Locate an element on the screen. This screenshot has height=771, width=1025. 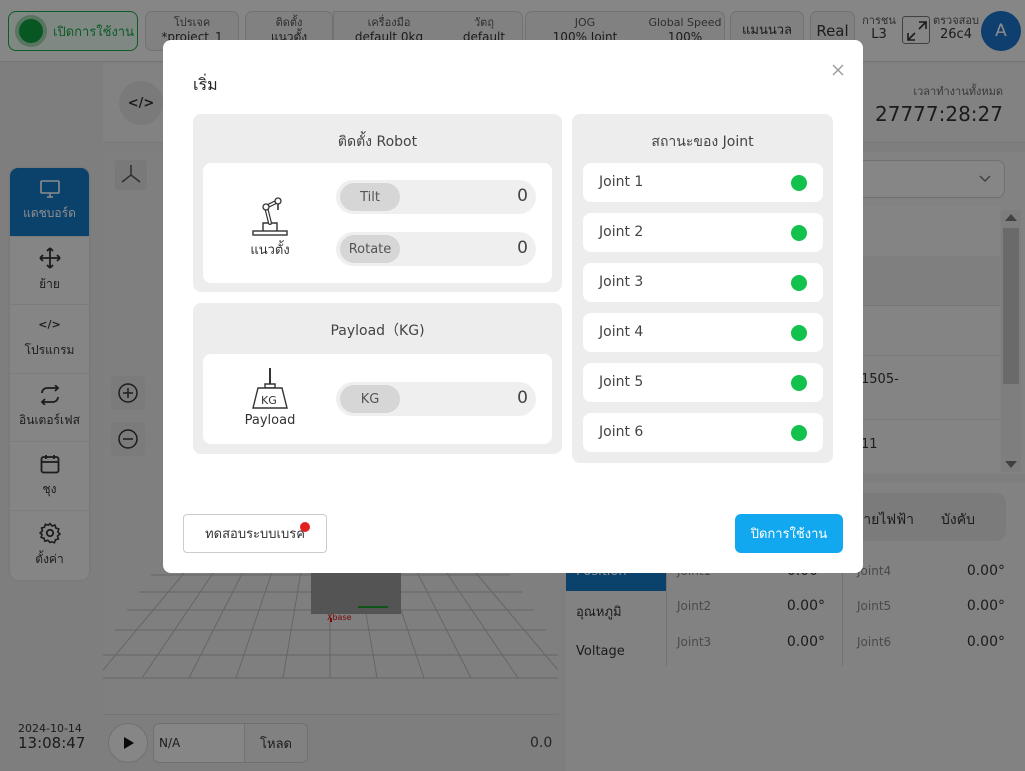
joint-status-label: Joint 2 is located at coordinates (621, 232).